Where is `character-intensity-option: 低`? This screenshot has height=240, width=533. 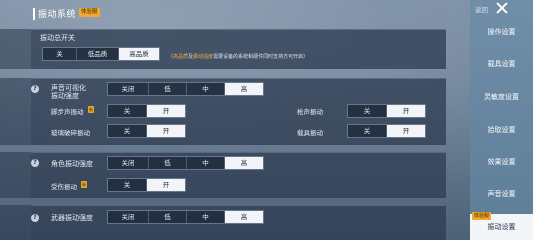
character-intensity-option: 低 is located at coordinates (168, 163).